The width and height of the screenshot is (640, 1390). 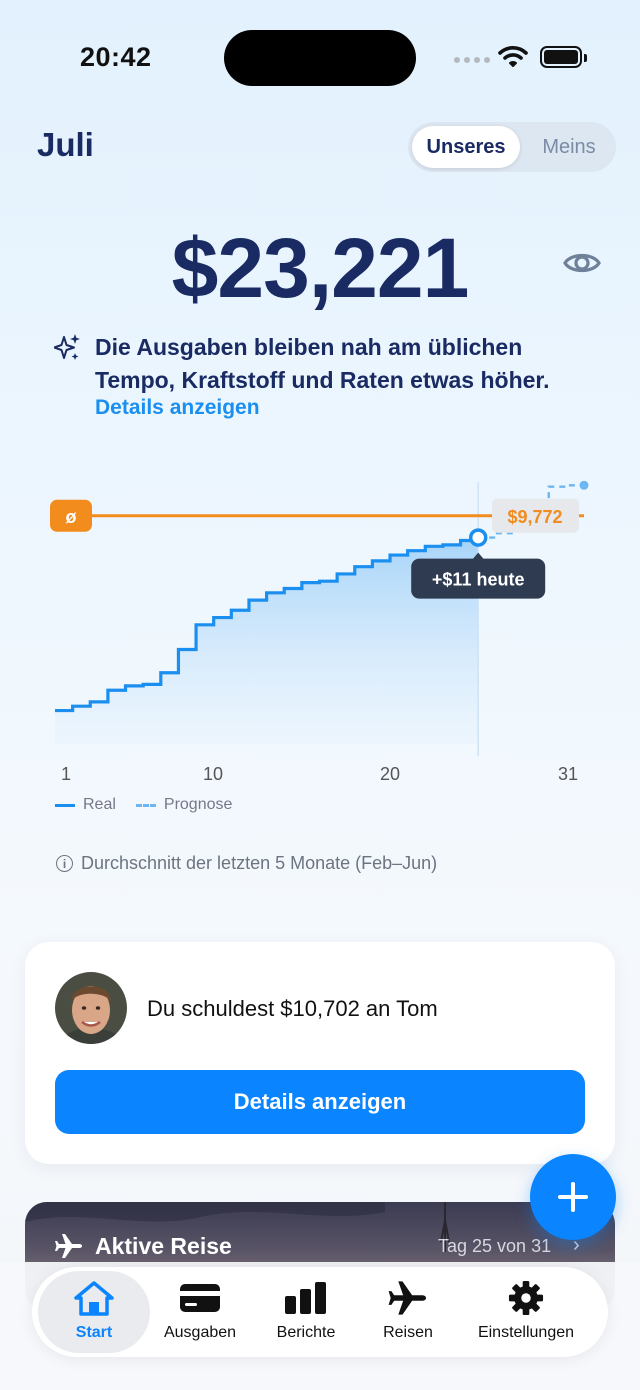 What do you see at coordinates (213, 774) in the screenshot?
I see `x-tick-label: 10` at bounding box center [213, 774].